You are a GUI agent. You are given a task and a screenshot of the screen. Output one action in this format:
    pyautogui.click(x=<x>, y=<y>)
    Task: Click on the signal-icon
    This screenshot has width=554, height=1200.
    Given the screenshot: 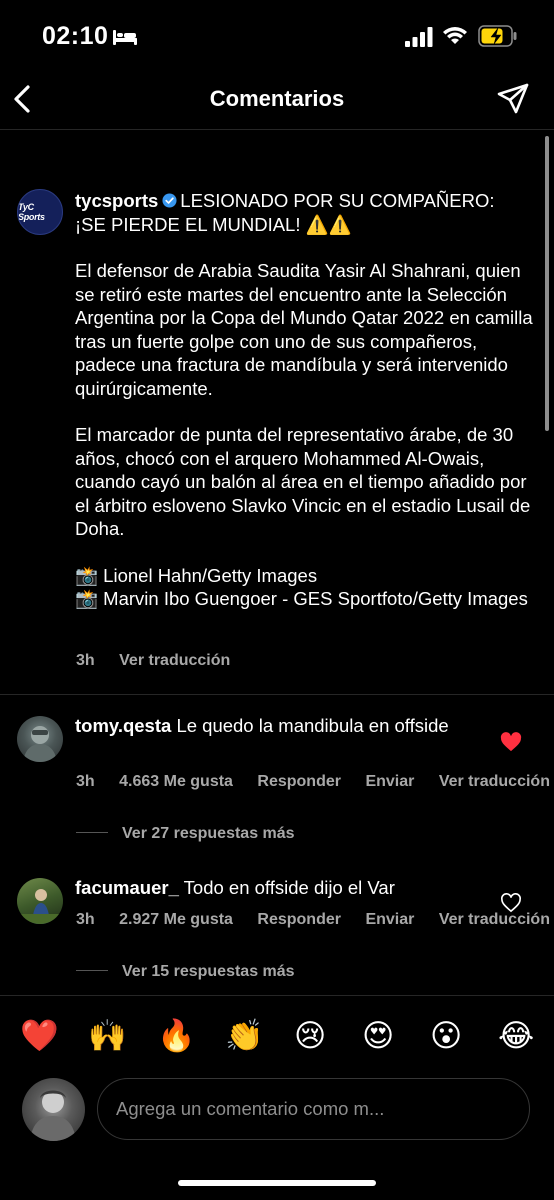 What is the action you would take?
    pyautogui.click(x=419, y=37)
    